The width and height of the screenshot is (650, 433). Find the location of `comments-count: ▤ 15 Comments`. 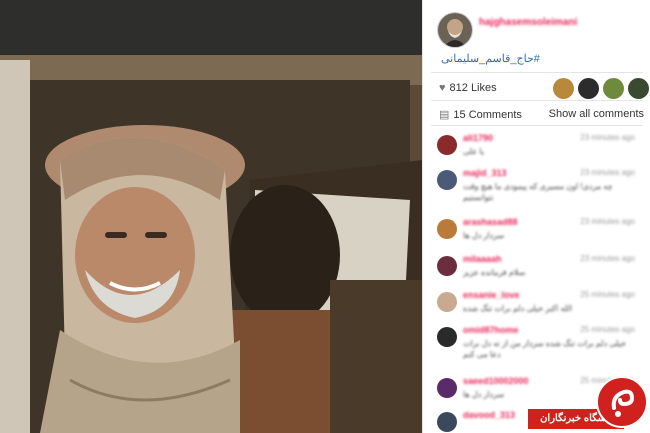

comments-count: ▤ 15 Comments is located at coordinates (480, 114).